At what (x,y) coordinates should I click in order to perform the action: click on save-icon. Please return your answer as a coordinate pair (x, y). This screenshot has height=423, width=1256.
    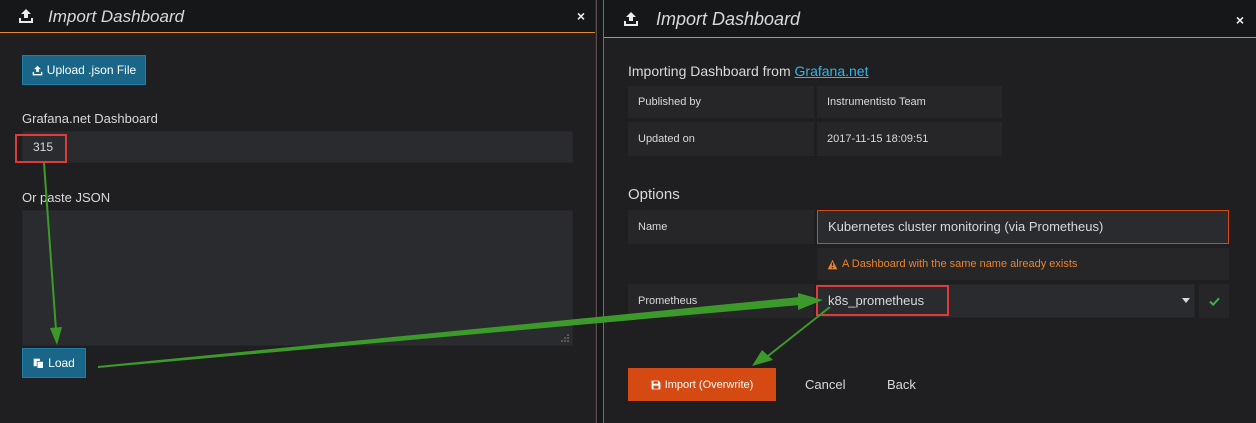
    Looking at the image, I should click on (656, 384).